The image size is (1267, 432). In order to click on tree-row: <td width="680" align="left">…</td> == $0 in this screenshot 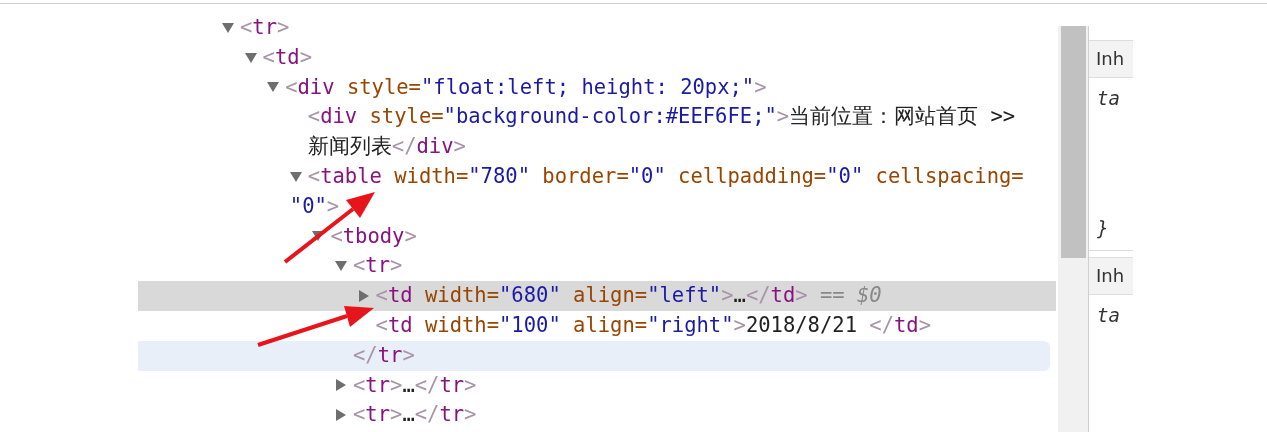, I will do `click(597, 296)`.